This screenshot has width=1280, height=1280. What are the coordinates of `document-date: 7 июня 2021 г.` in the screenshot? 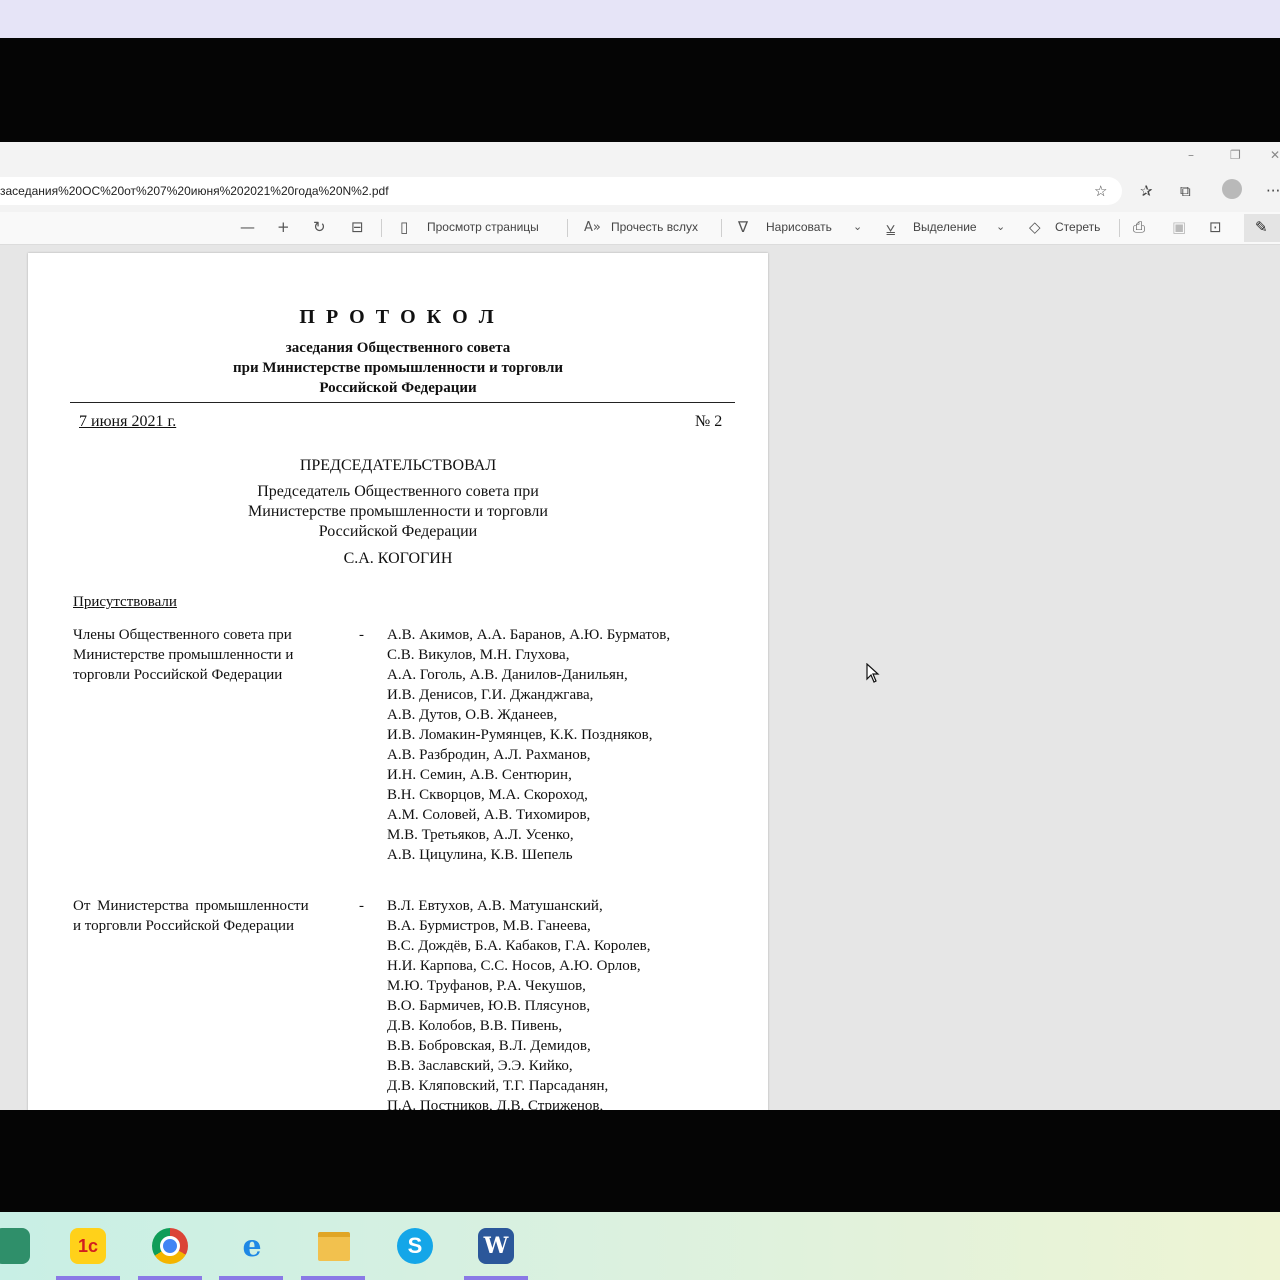 It's located at (128, 421).